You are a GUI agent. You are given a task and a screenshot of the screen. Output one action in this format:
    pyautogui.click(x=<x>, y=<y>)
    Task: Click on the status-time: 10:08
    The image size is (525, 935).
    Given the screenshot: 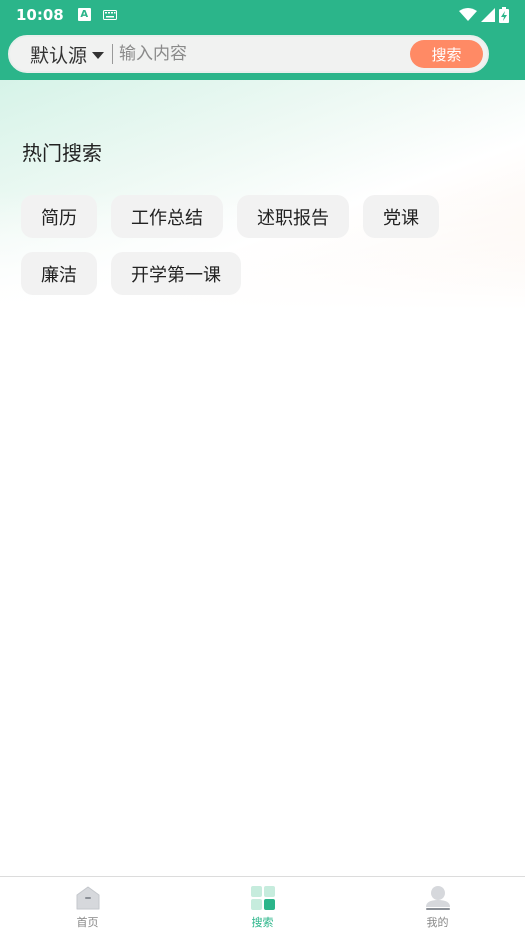 What is the action you would take?
    pyautogui.click(x=40, y=14)
    